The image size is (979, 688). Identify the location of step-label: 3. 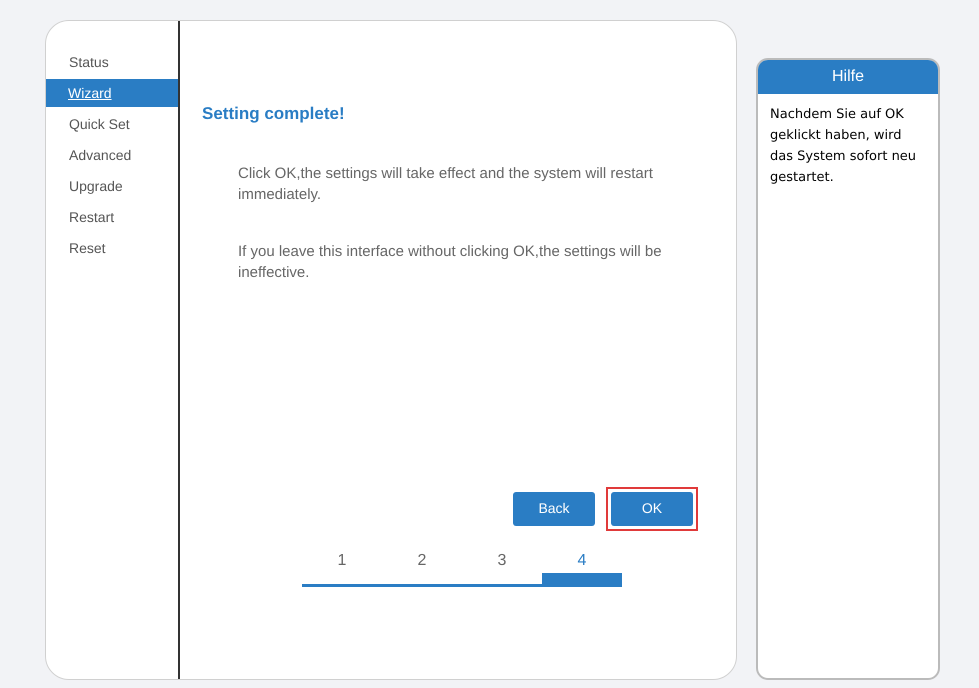
(502, 560).